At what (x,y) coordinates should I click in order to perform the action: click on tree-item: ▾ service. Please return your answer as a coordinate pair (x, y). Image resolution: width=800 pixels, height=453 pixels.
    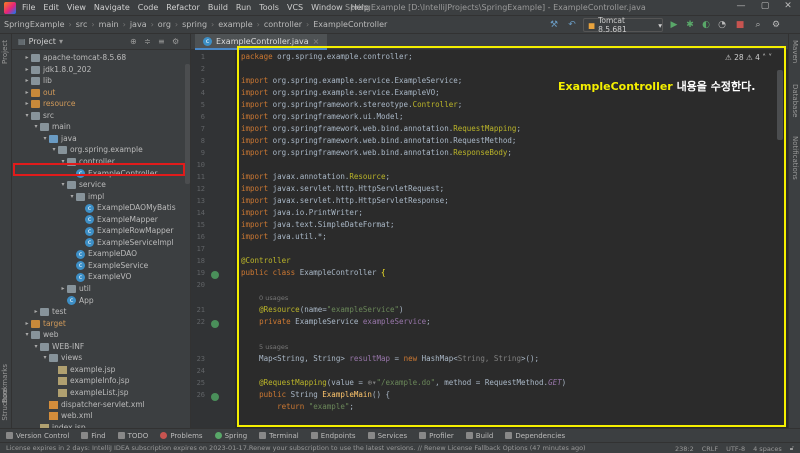
    Looking at the image, I should click on (82, 185).